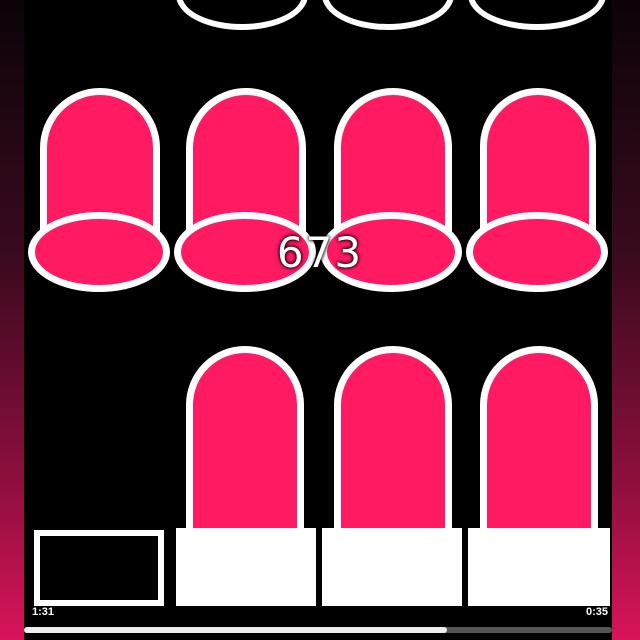  What do you see at coordinates (43, 612) in the screenshot?
I see `time-elapsed: 1:31` at bounding box center [43, 612].